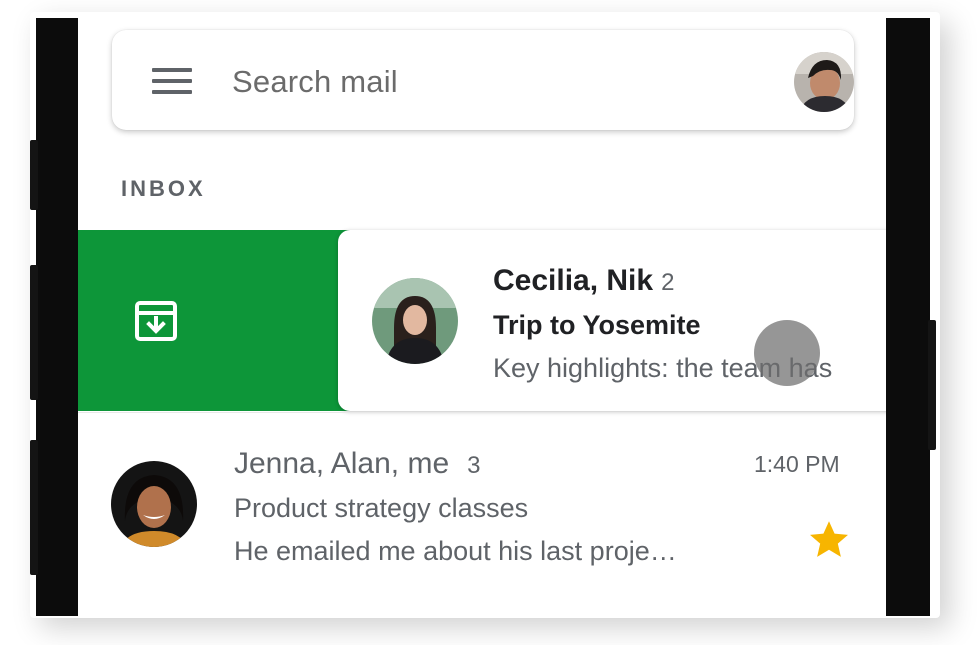 The height and width of the screenshot is (645, 980). What do you see at coordinates (787, 353) in the screenshot?
I see `touch-indicator` at bounding box center [787, 353].